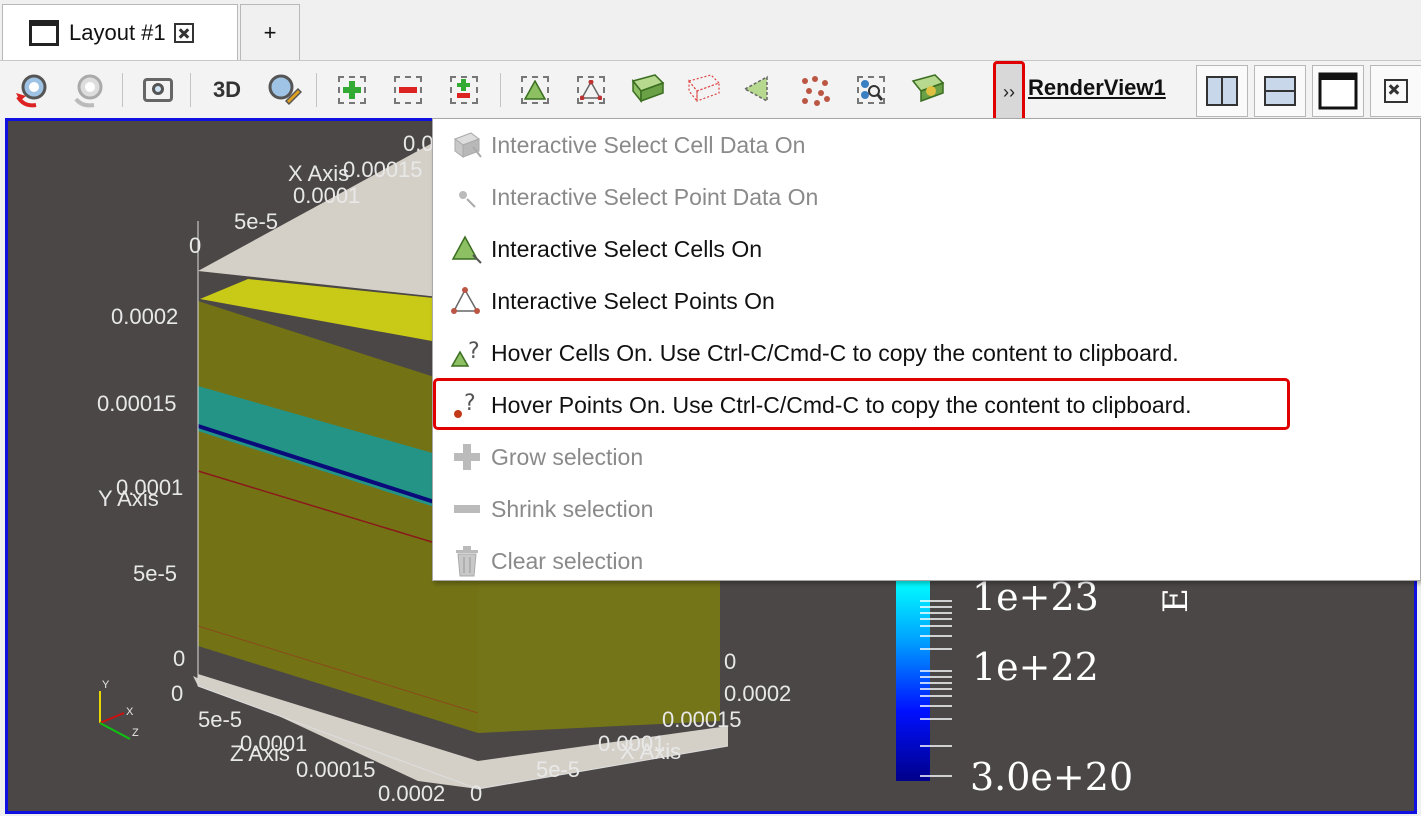 The height and width of the screenshot is (816, 1421). What do you see at coordinates (1052, 777) in the screenshot?
I see `legend-label: 3.0e+20` at bounding box center [1052, 777].